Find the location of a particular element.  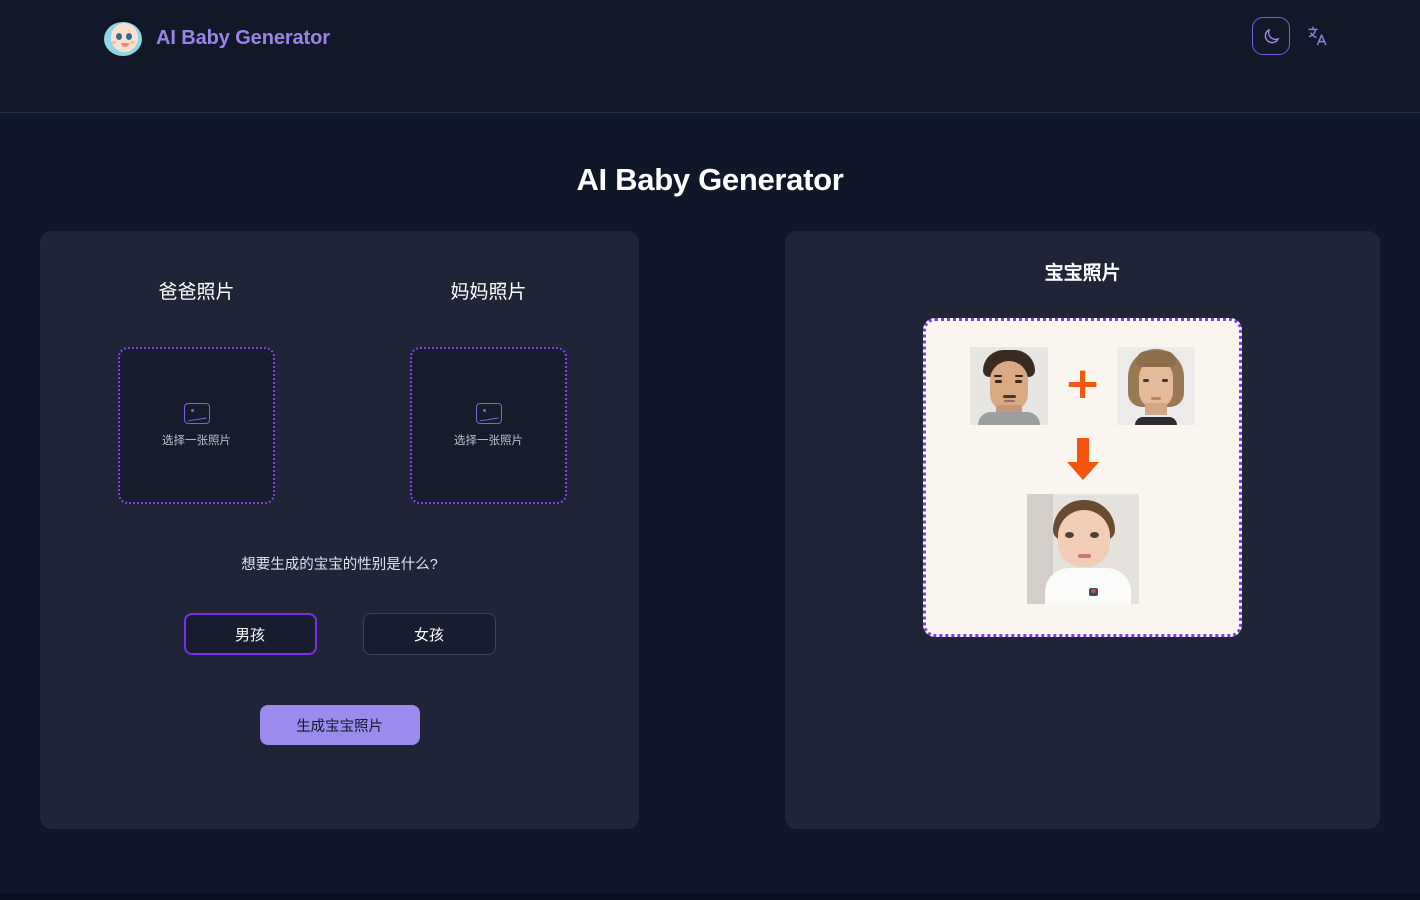

father-example-photo is located at coordinates (1009, 386).